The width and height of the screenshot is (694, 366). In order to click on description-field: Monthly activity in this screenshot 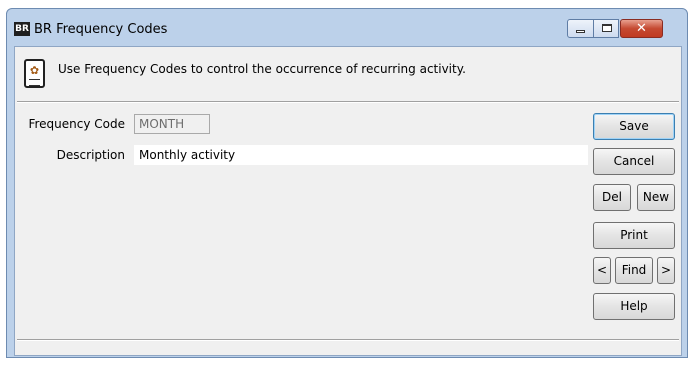, I will do `click(361, 155)`.